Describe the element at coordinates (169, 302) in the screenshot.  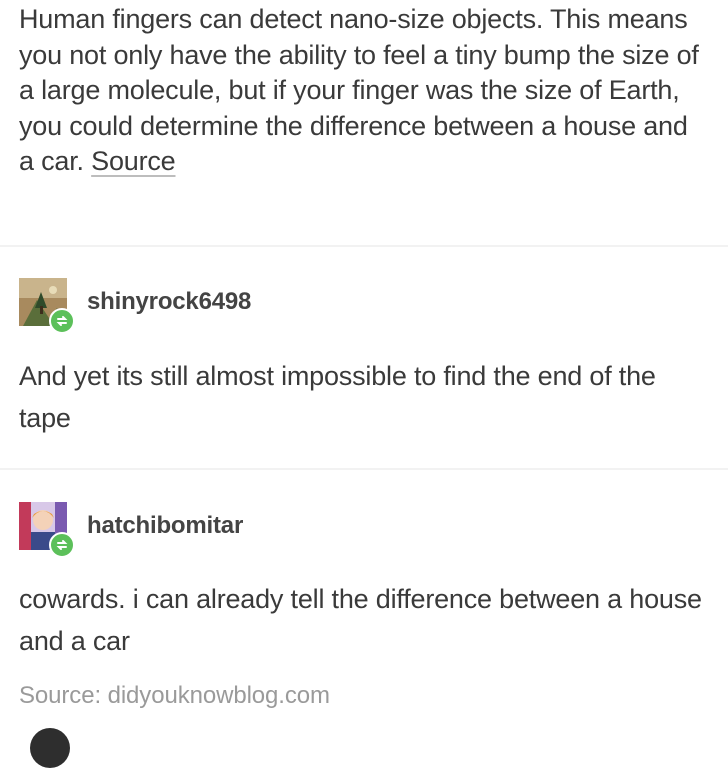
I see `reblog-username: shinyrock6498` at that location.